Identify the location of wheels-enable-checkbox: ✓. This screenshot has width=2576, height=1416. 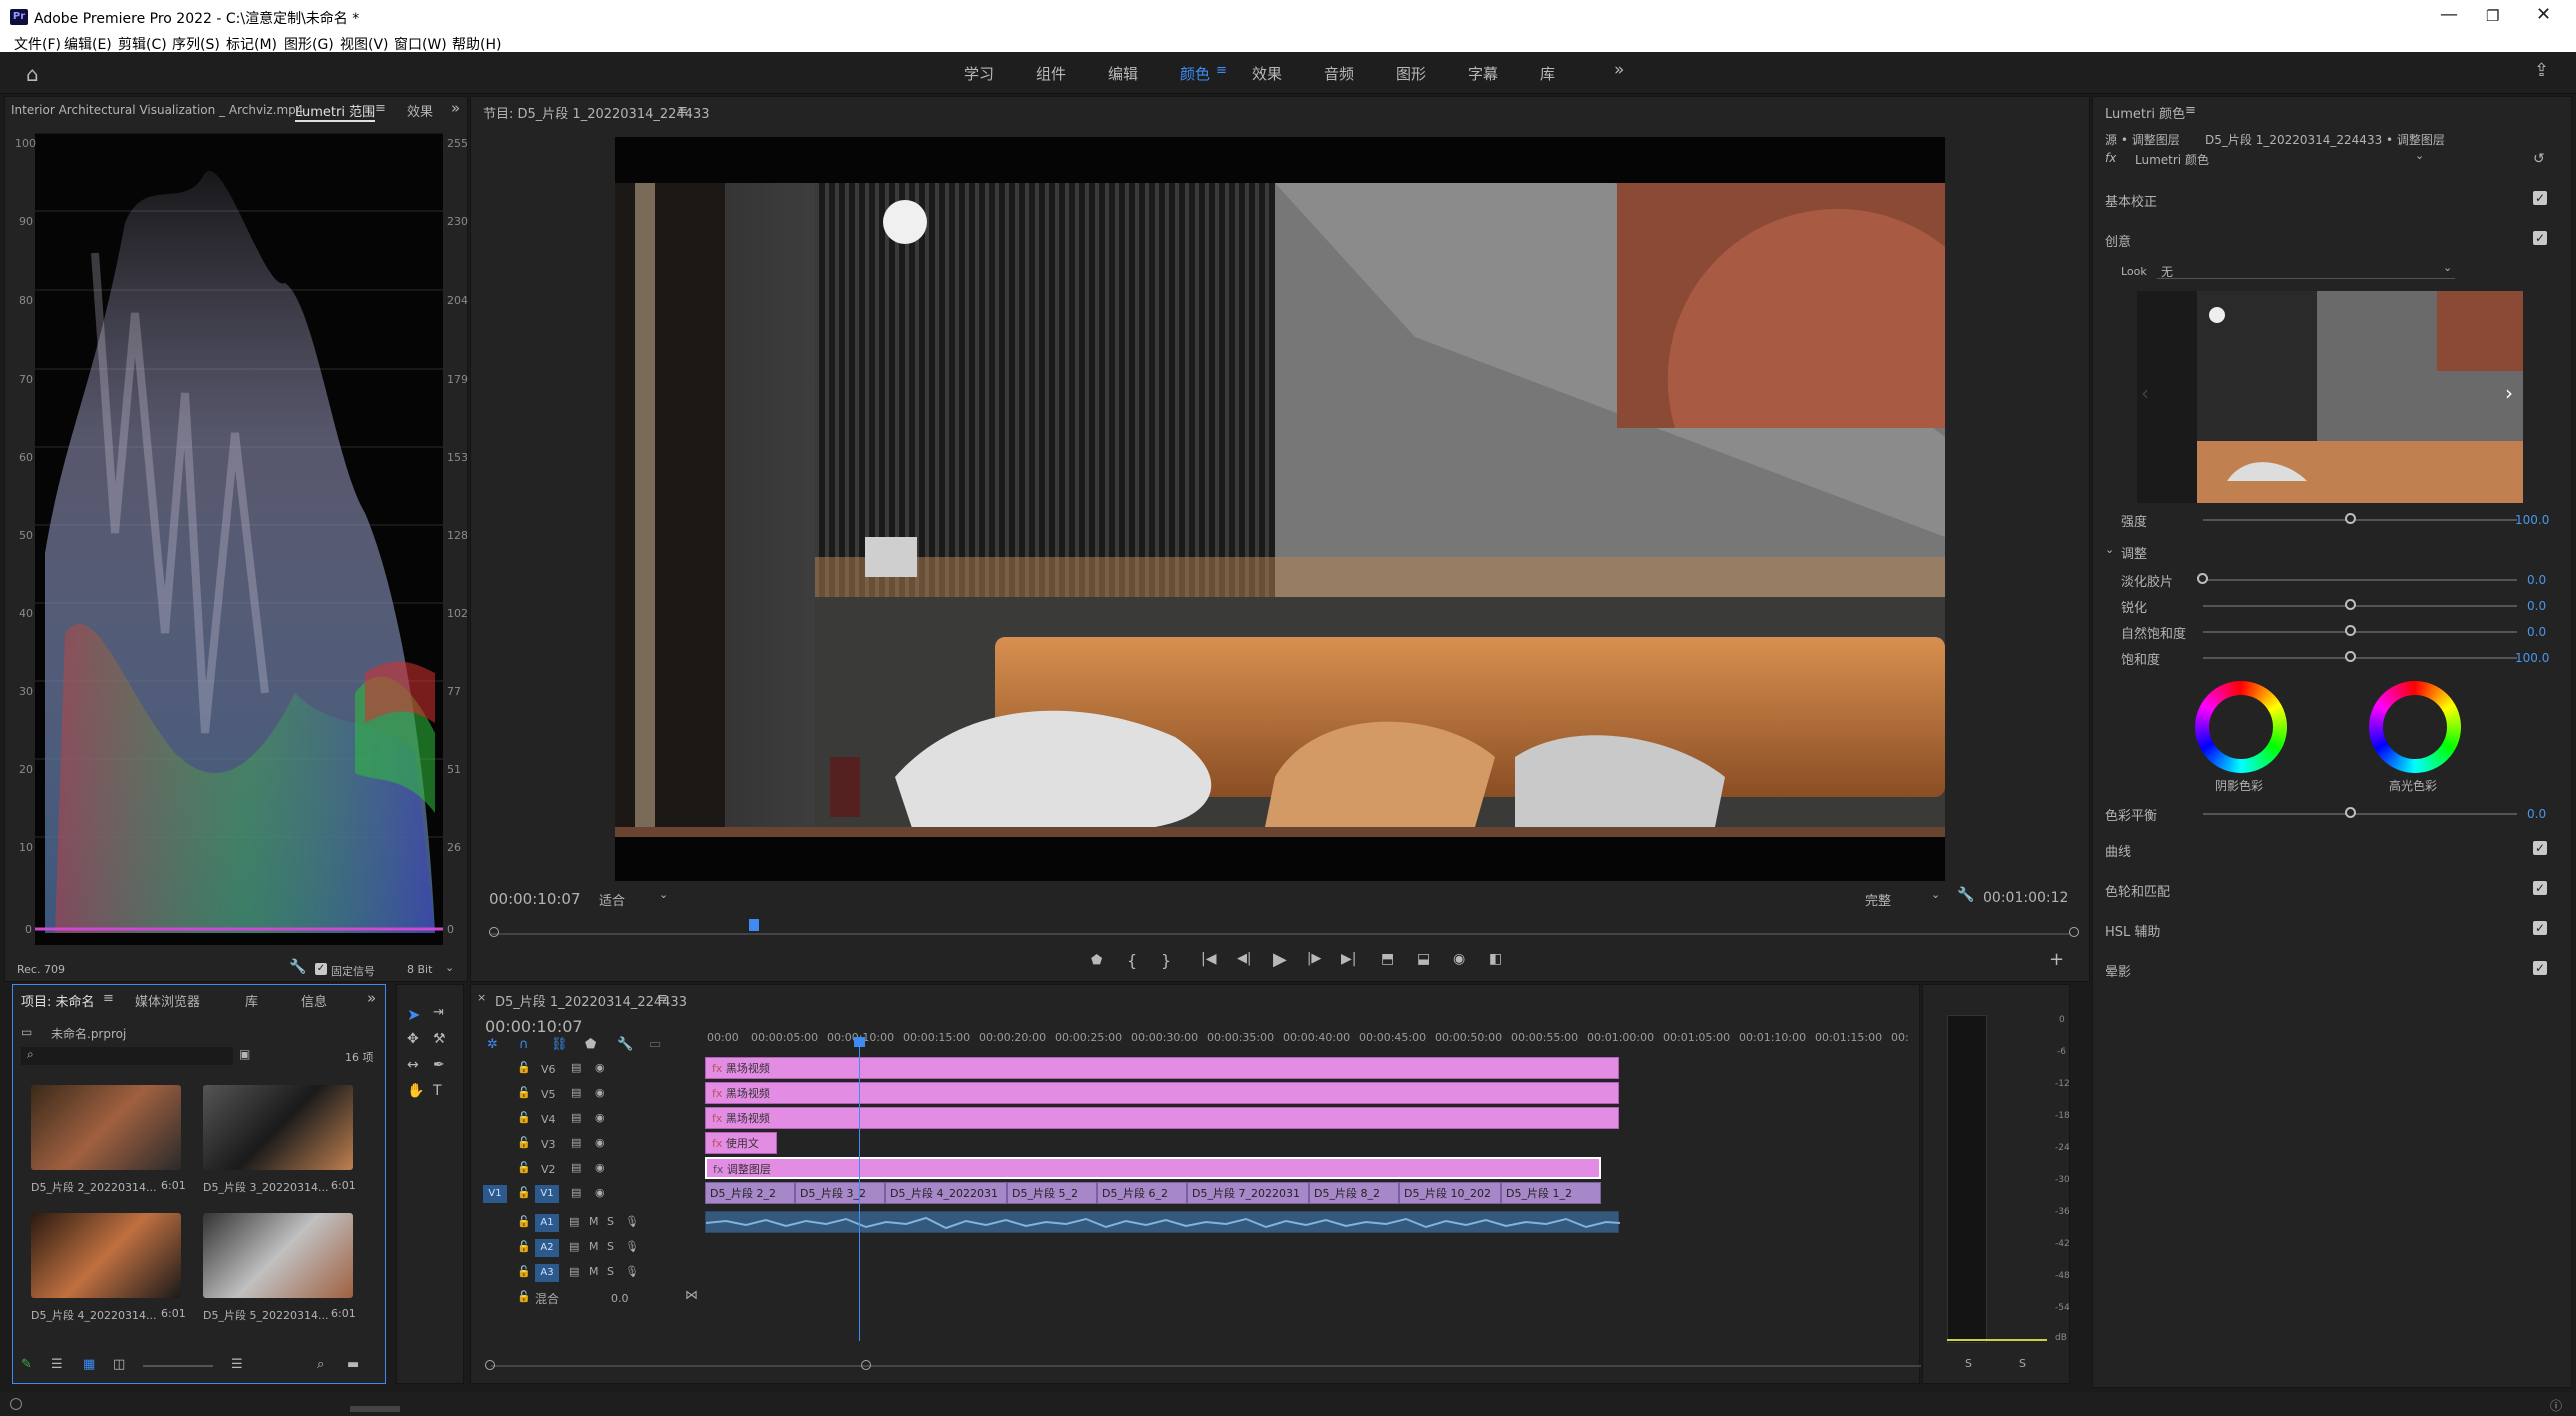
(2540, 888).